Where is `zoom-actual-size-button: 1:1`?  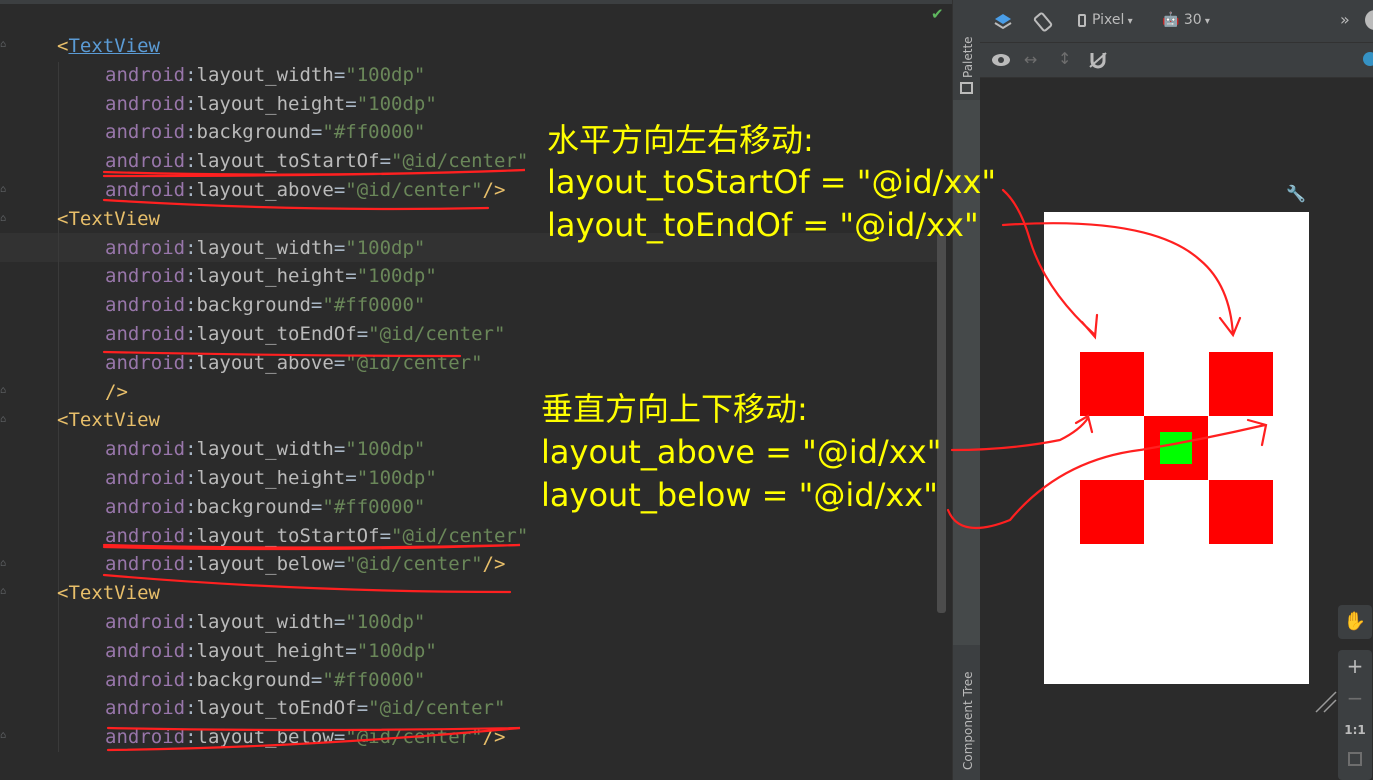
zoom-actual-size-button: 1:1 is located at coordinates (1355, 730).